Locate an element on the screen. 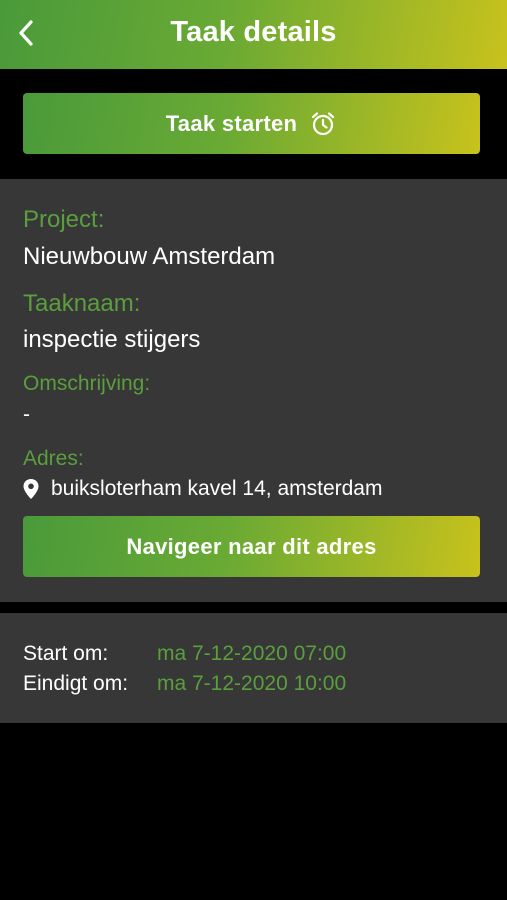 This screenshot has height=900, width=507. start-time-row: Start om: ma 7-12-2020 07:00 is located at coordinates (184, 654).